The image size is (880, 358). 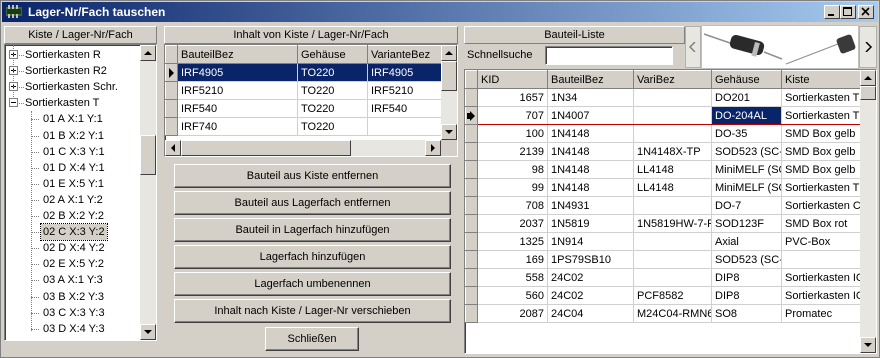 I want to click on table-row: 1691PS79SB10 SOD523 (SC-79), so click(x=664, y=259).